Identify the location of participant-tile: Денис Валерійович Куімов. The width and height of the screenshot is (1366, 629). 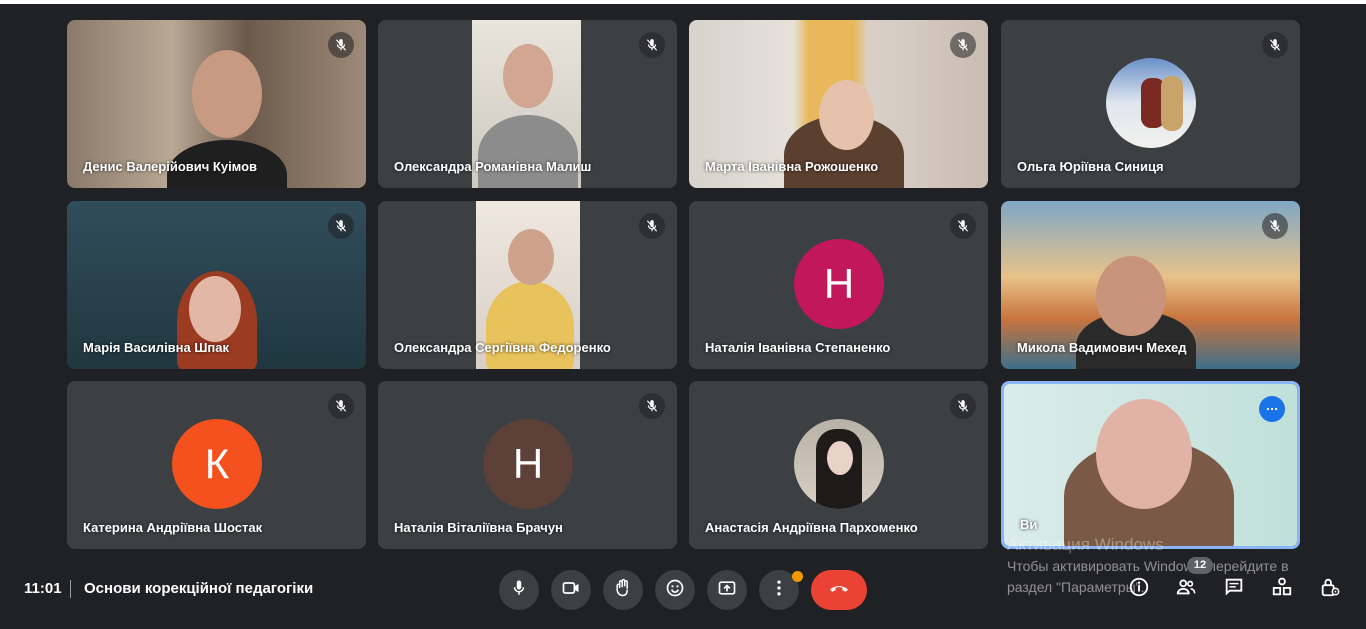
(216, 104).